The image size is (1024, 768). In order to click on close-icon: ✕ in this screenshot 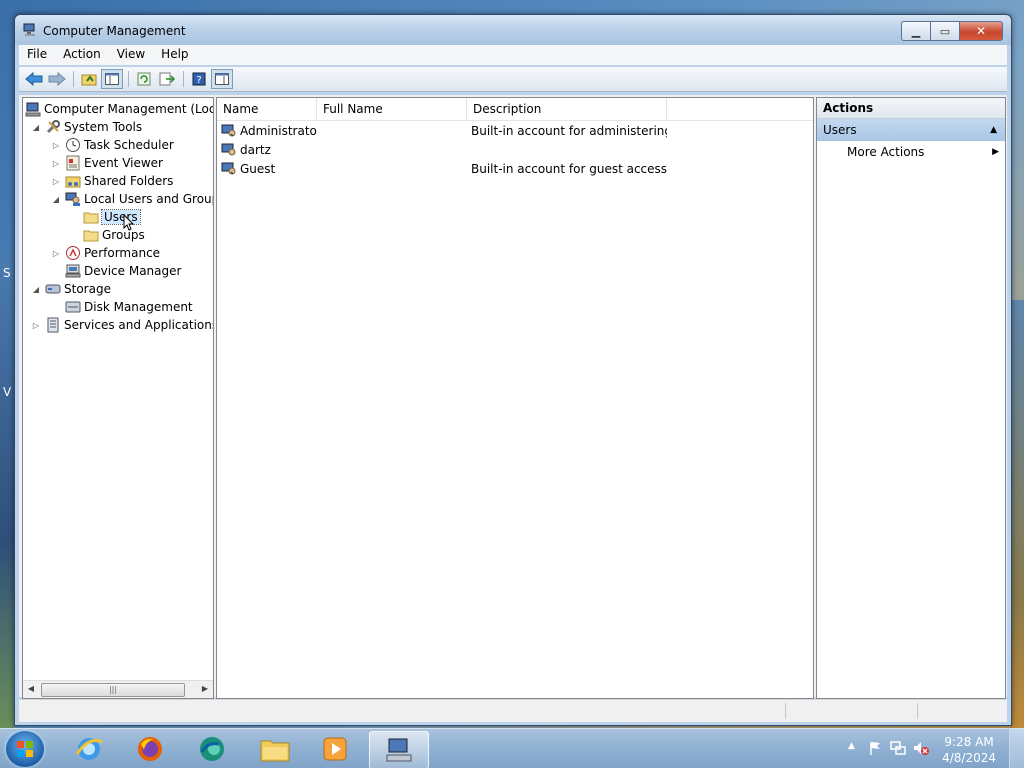, I will do `click(981, 31)`.